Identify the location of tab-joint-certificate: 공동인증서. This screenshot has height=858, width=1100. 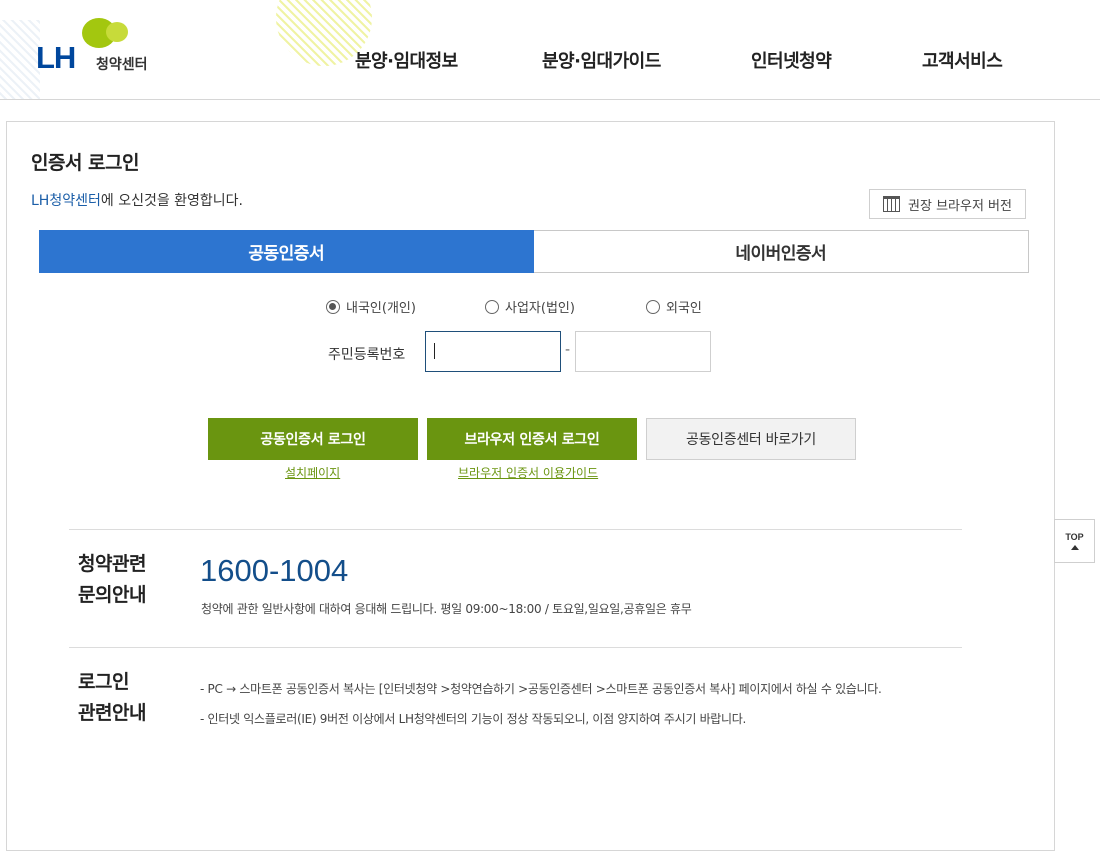
(286, 251).